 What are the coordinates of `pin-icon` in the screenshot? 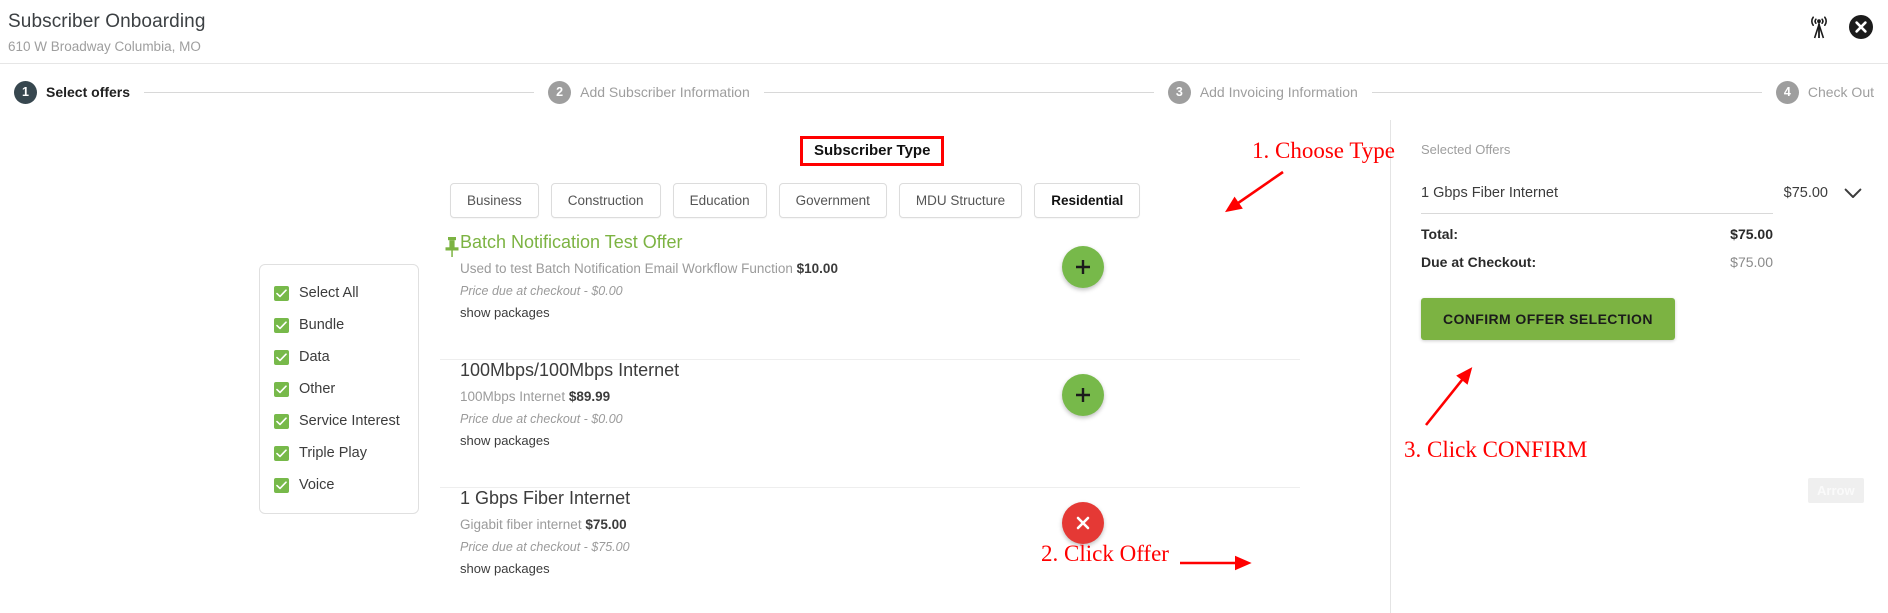 It's located at (452, 247).